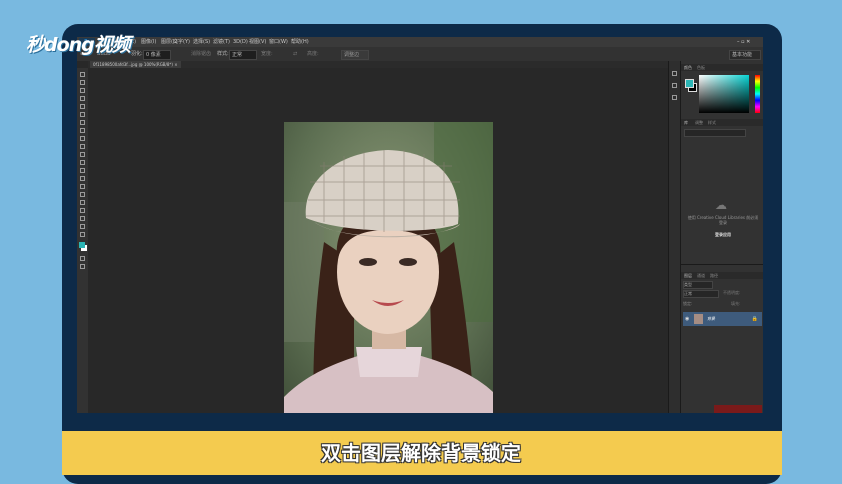 This screenshot has height=484, width=842. What do you see at coordinates (688, 275) in the screenshot?
I see `tab-layers: 图层` at bounding box center [688, 275].